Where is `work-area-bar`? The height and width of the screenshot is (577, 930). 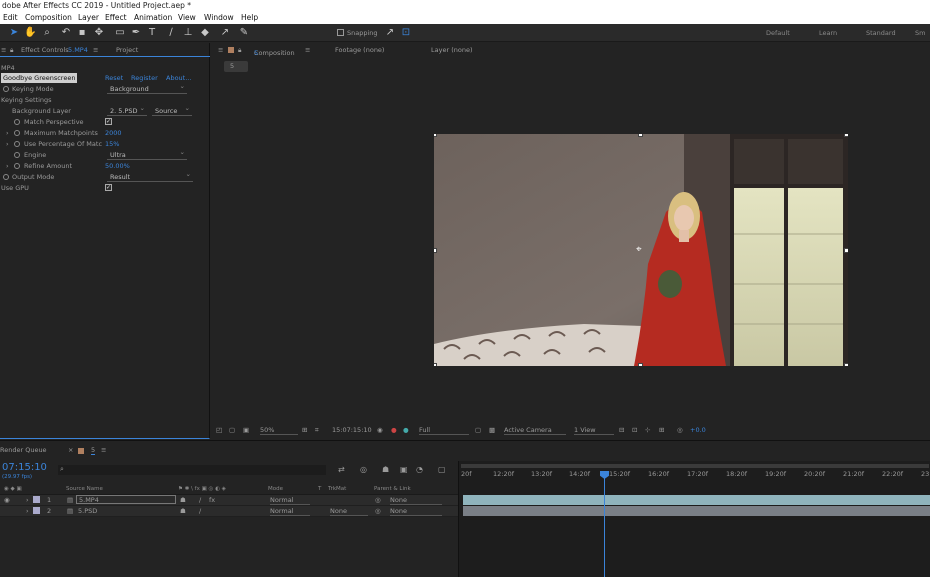 work-area-bar is located at coordinates (695, 466).